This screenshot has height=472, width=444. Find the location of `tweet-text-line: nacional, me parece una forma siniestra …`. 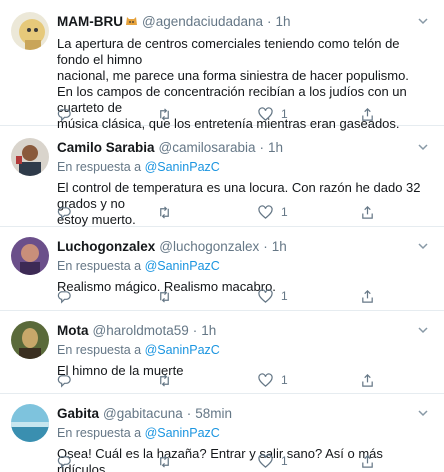

tweet-text-line: nacional, me parece una forma siniestra … is located at coordinates (233, 75).